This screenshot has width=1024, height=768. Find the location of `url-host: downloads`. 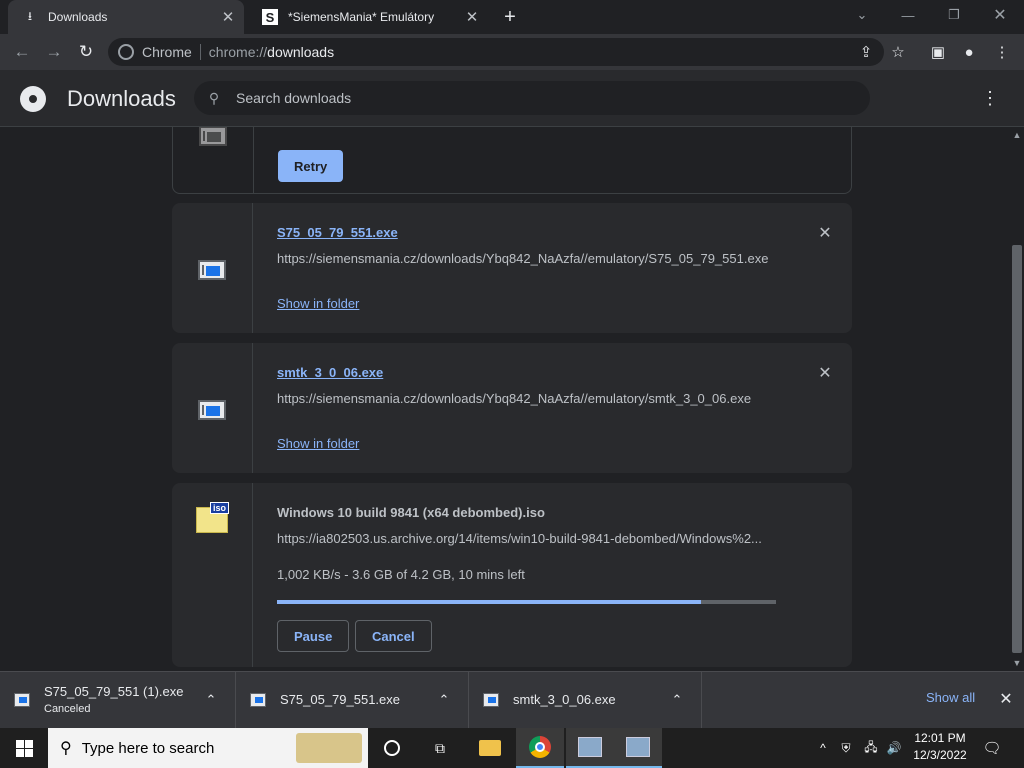

url-host: downloads is located at coordinates (301, 52).